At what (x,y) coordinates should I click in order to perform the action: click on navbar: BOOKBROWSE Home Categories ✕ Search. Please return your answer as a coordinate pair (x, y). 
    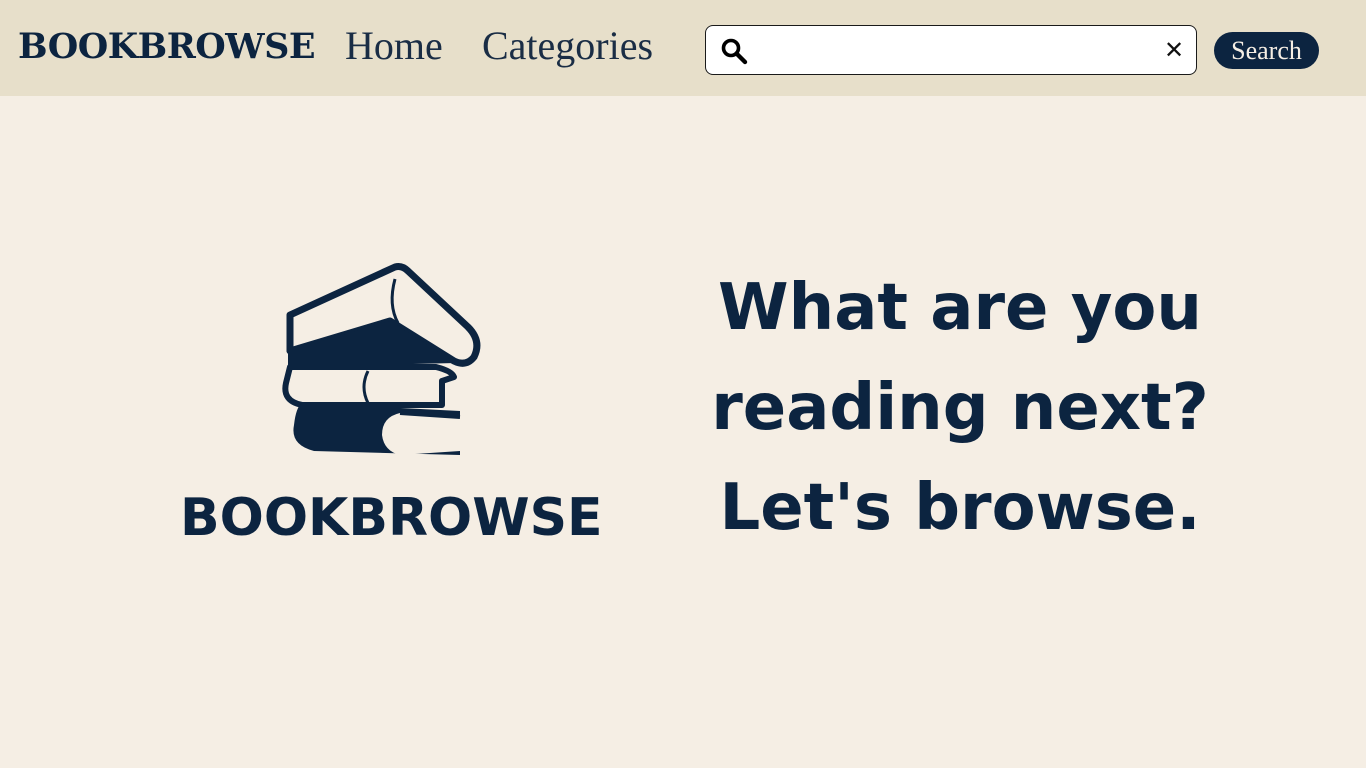
    Looking at the image, I should click on (683, 48).